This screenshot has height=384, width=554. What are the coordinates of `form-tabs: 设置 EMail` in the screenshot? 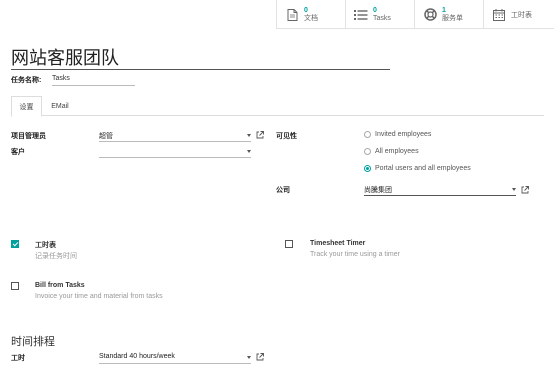 It's located at (277, 106).